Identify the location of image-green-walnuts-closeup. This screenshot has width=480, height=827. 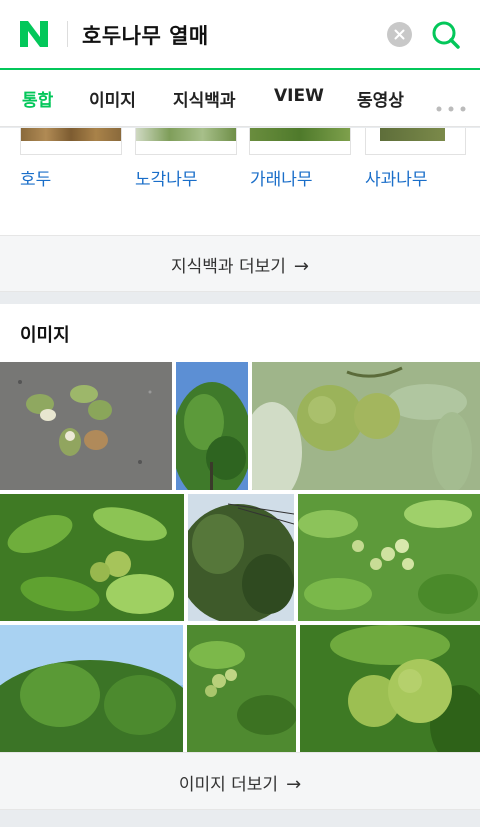
(366, 426).